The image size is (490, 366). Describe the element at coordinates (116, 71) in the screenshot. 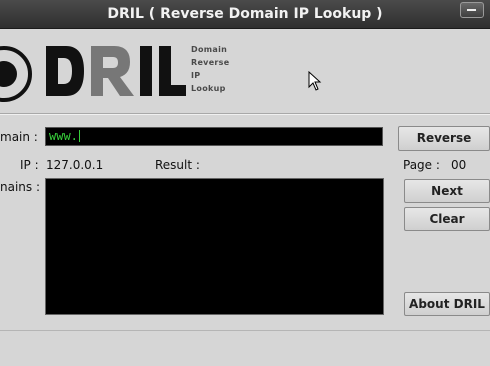

I see `logo-wordmark` at that location.